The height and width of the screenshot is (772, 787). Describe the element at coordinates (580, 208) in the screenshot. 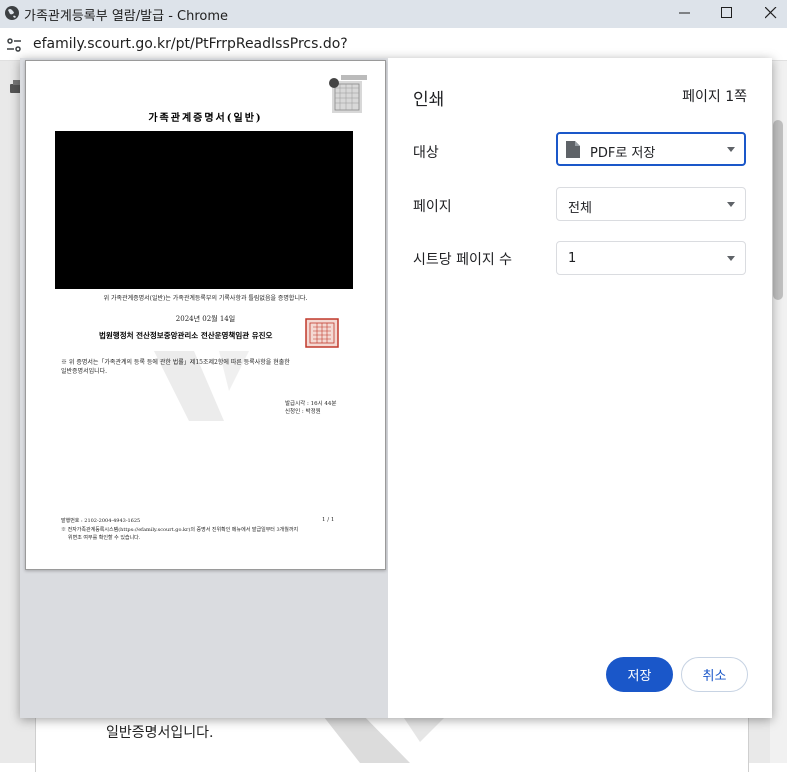

I see `pages-value: 전체` at that location.